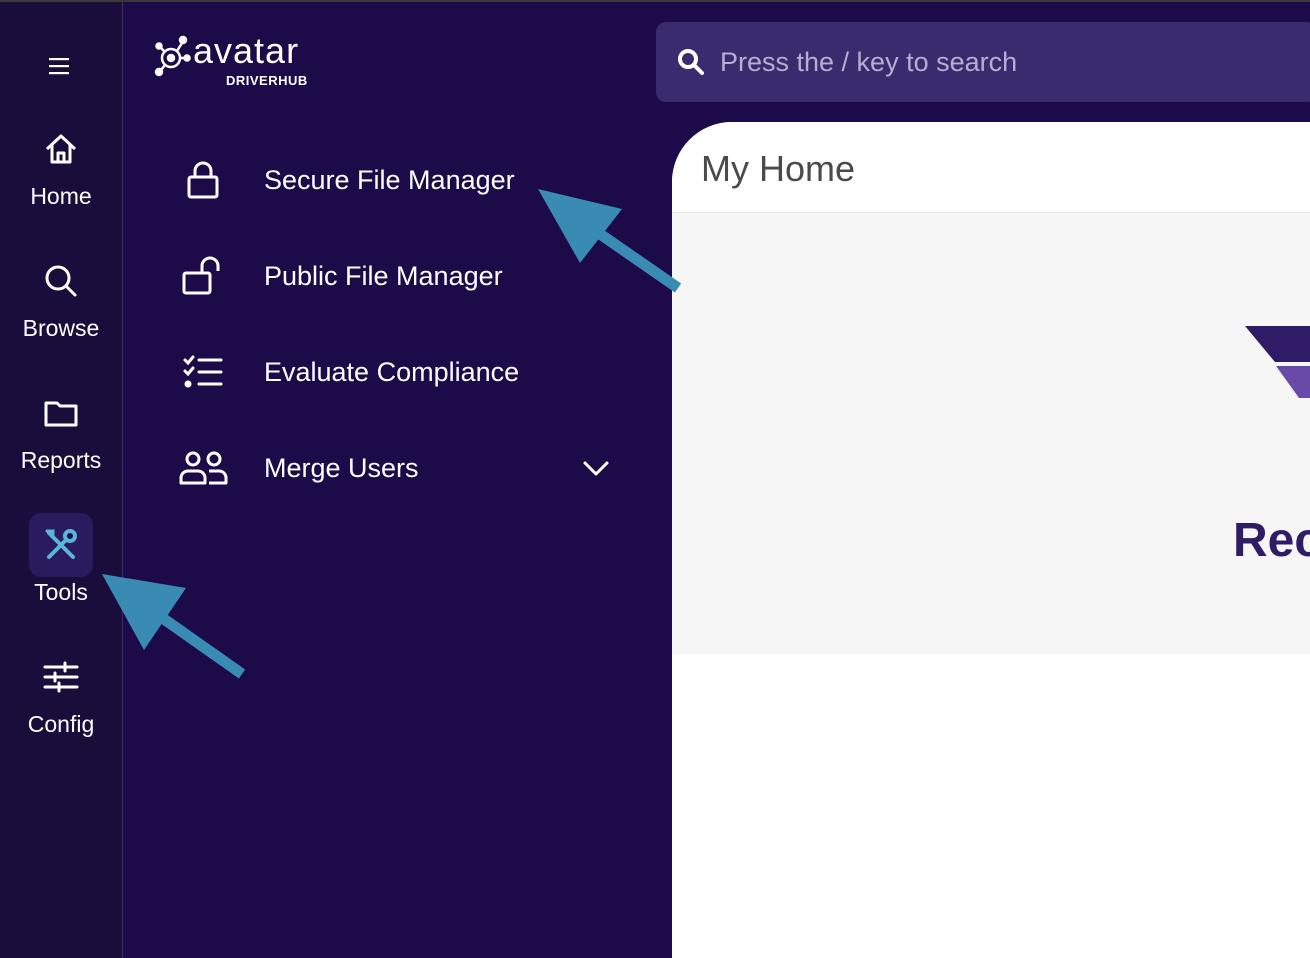  Describe the element at coordinates (778, 168) in the screenshot. I see `page-title: My Home` at that location.